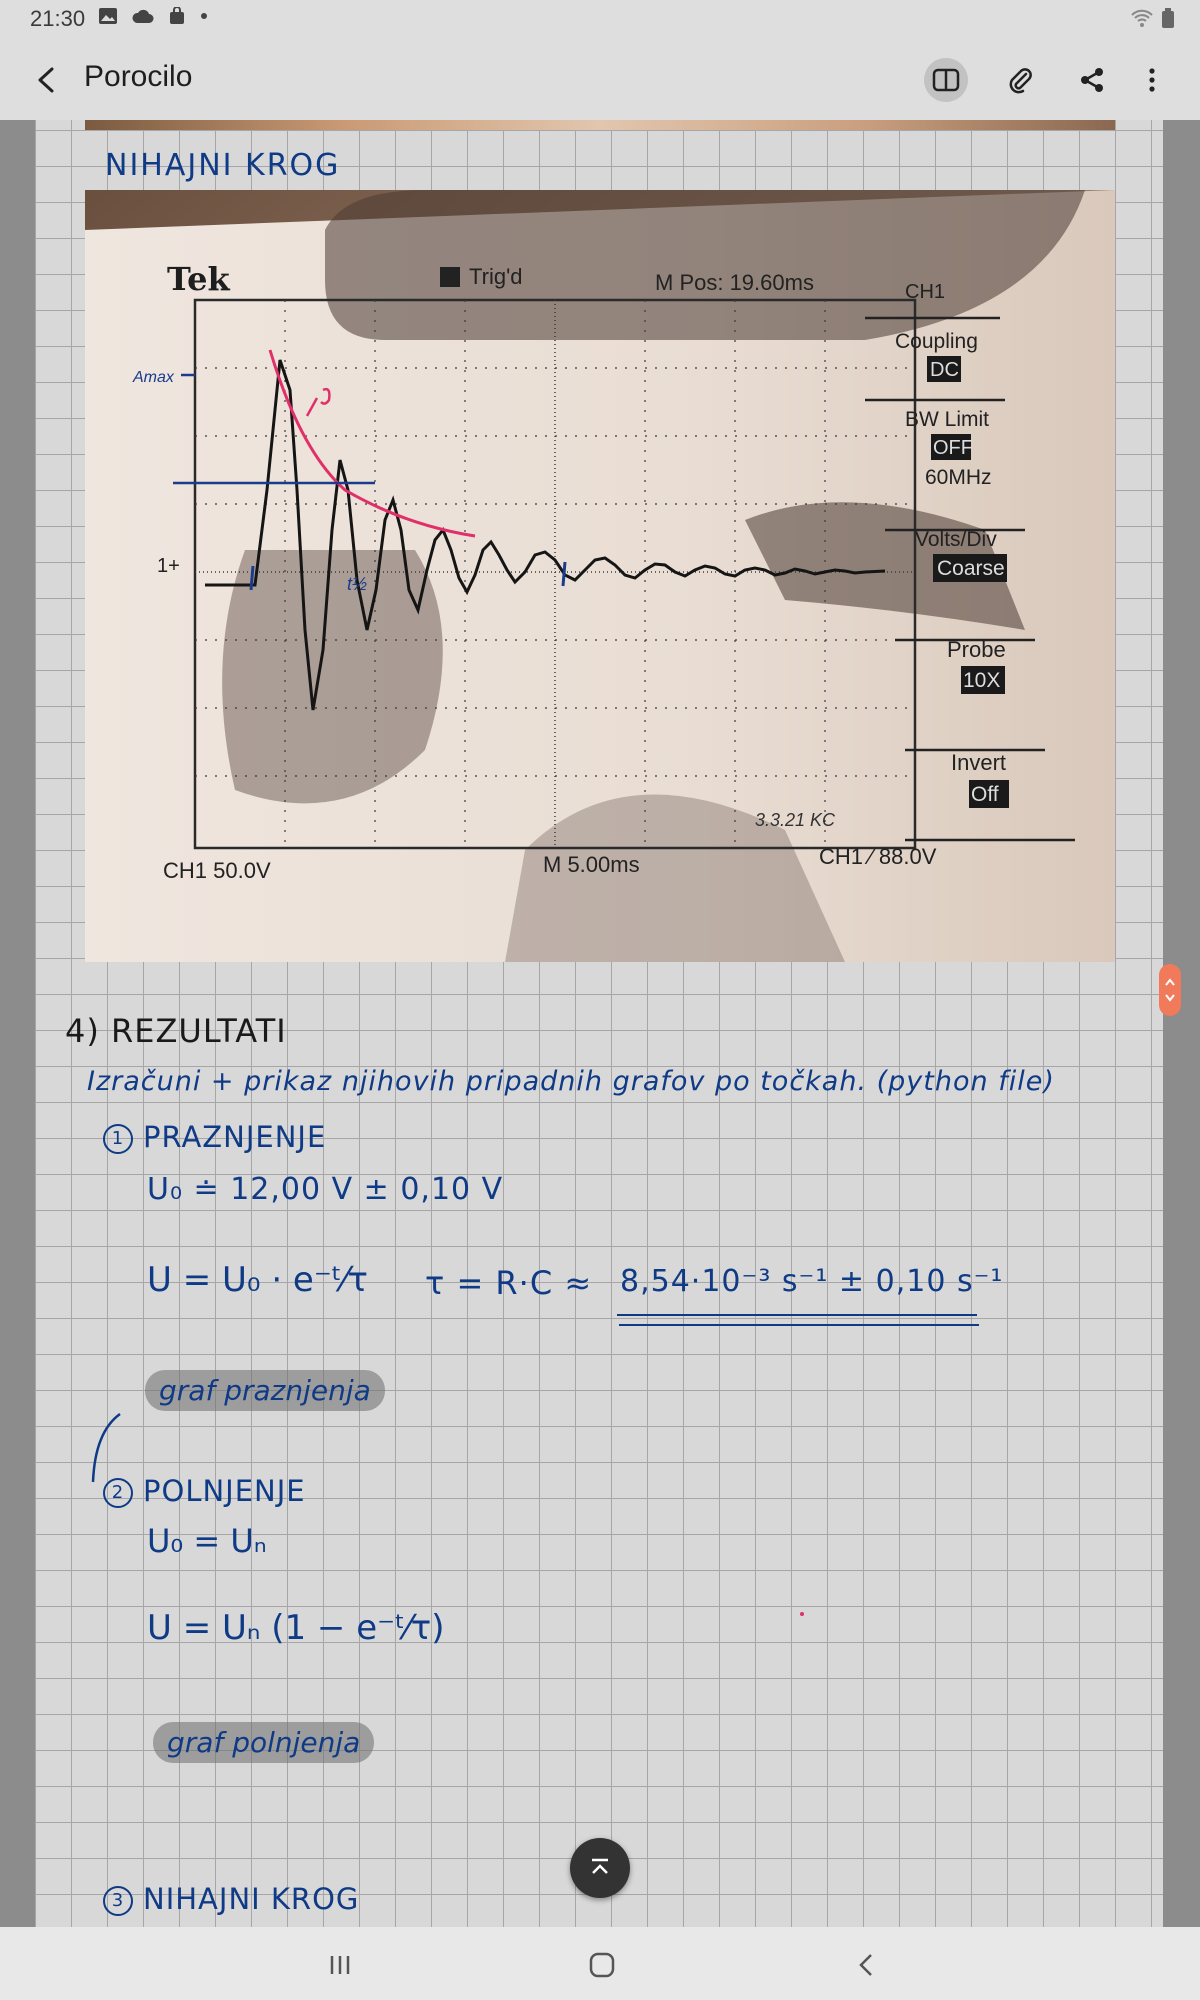 The image size is (1200, 2000). I want to click on scope-brand: Tek, so click(199, 279).